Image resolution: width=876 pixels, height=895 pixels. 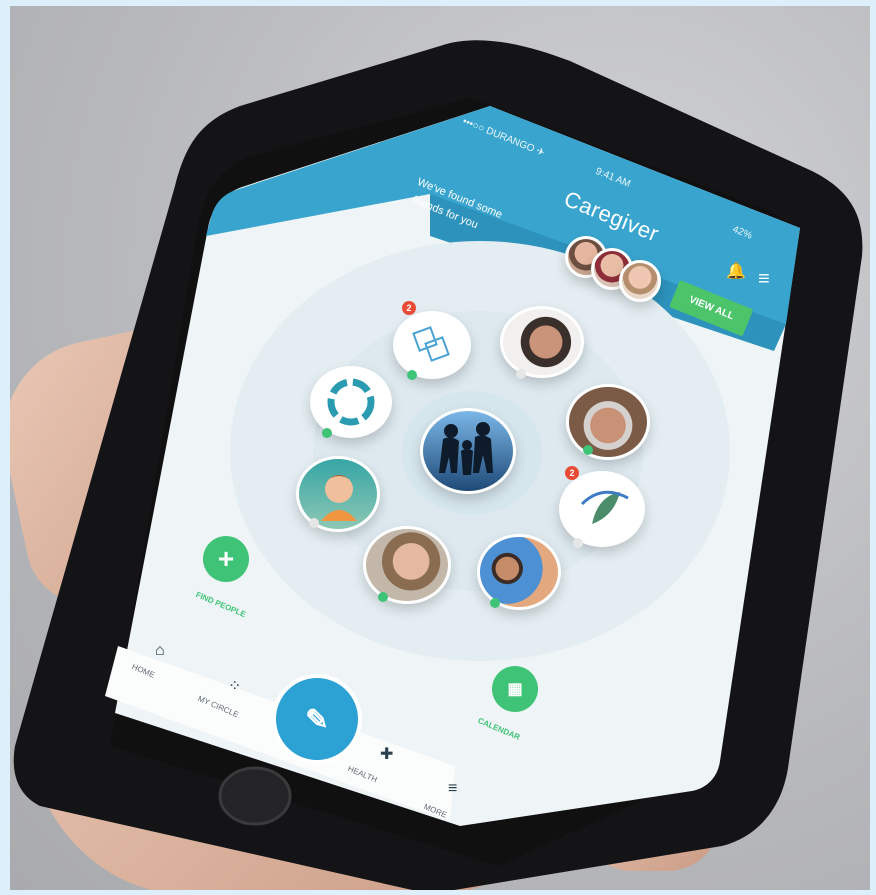 I want to click on community-bubble, so click(x=351, y=402).